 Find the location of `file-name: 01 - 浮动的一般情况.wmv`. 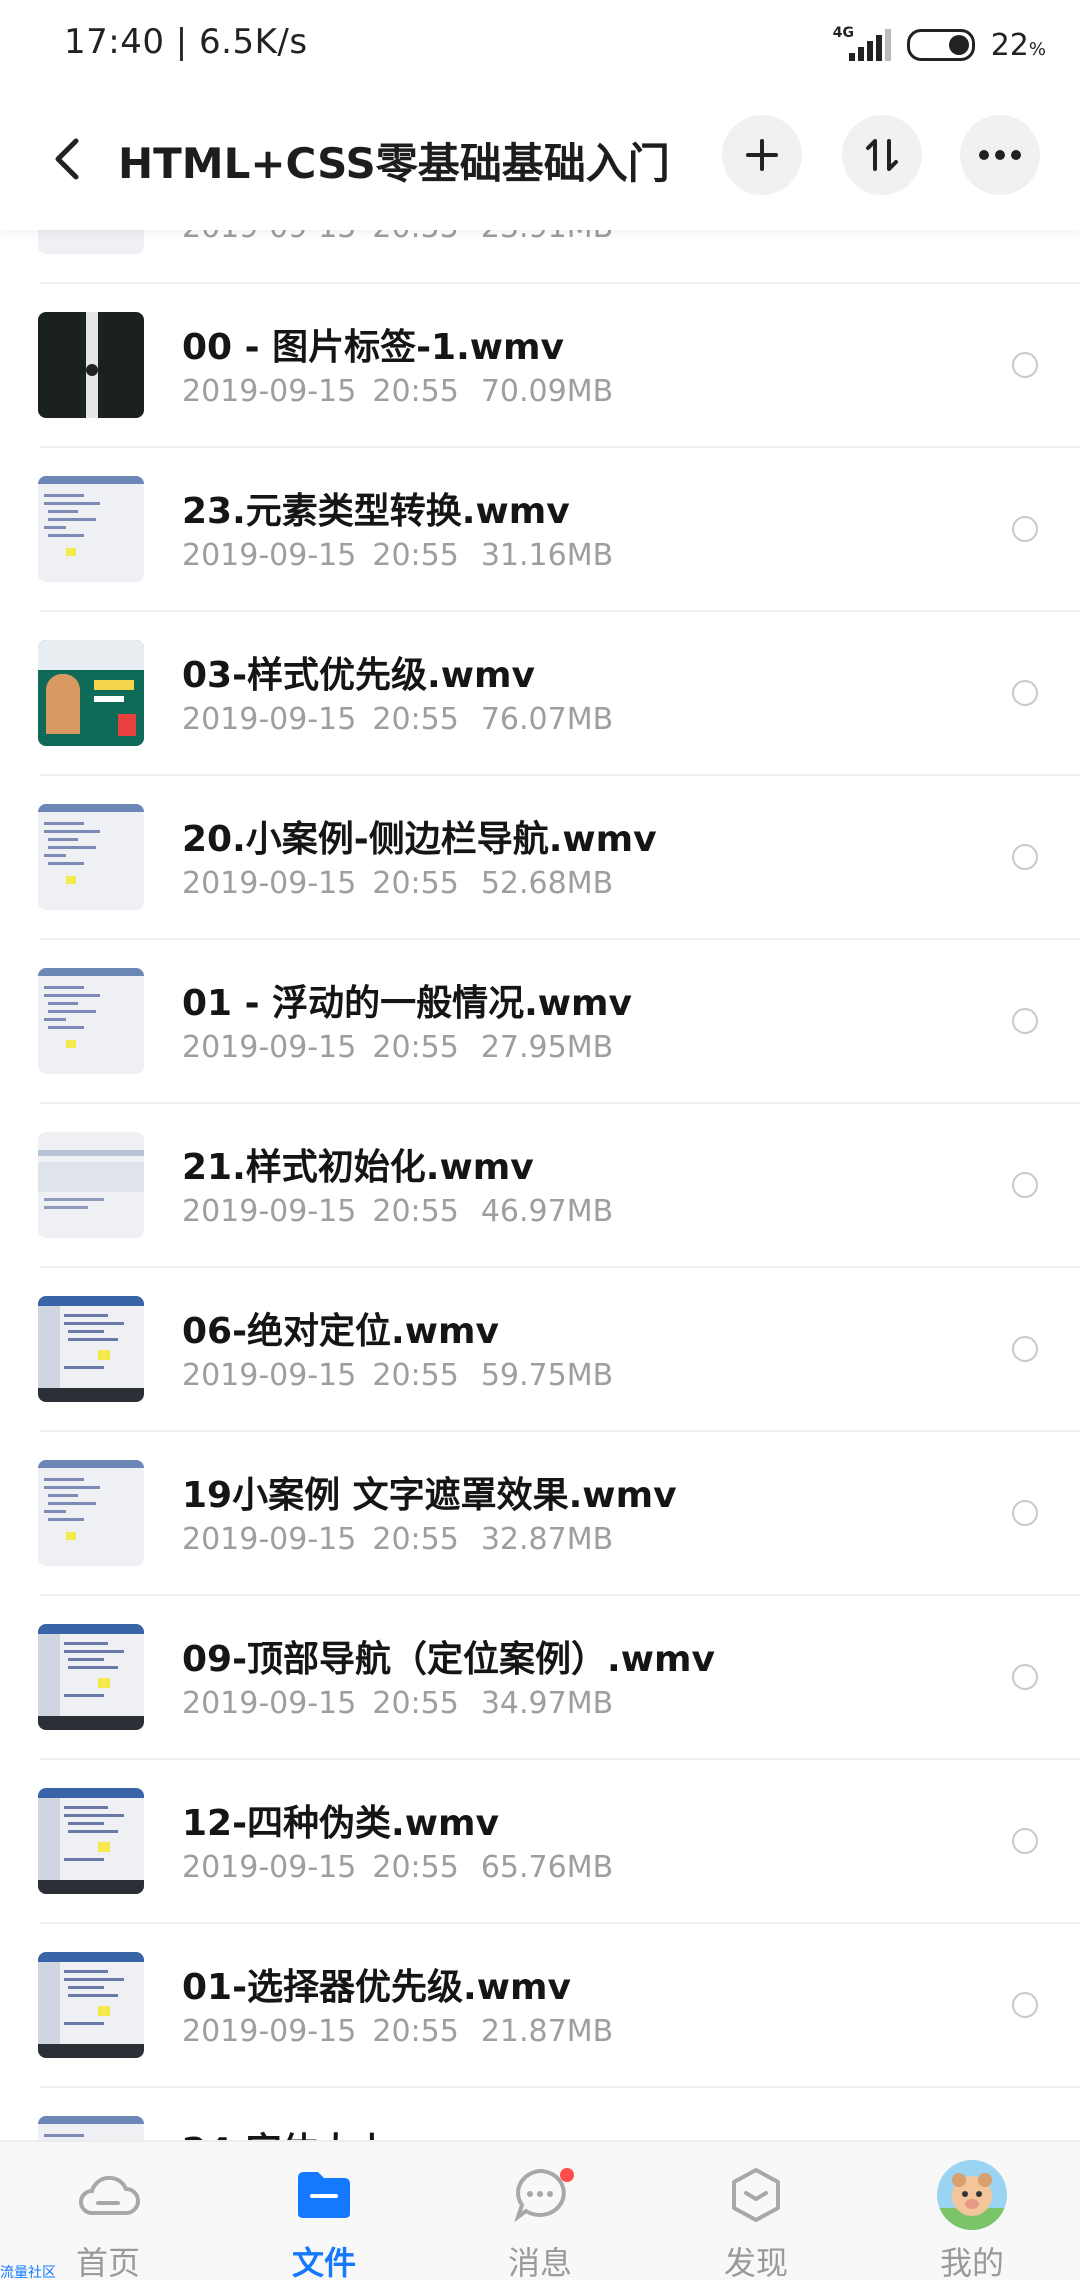

file-name: 01 - 浮动的一般情况.wmv is located at coordinates (407, 1003).